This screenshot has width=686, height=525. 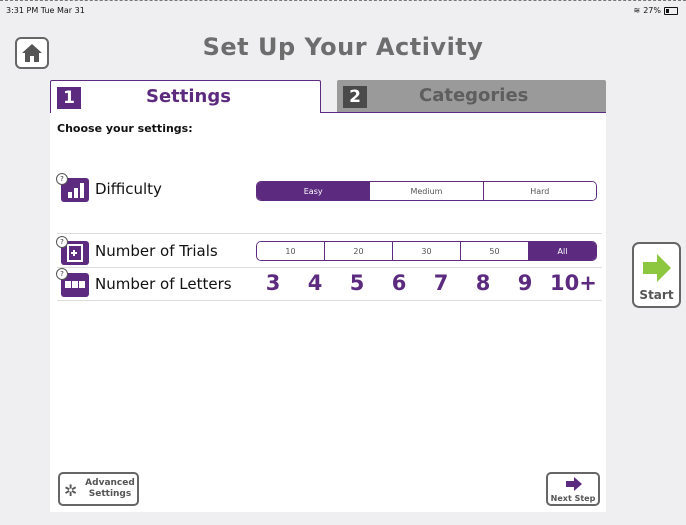 I want to click on letters-selector: 3 4 5 6 7 8 9 10+, so click(x=430, y=285).